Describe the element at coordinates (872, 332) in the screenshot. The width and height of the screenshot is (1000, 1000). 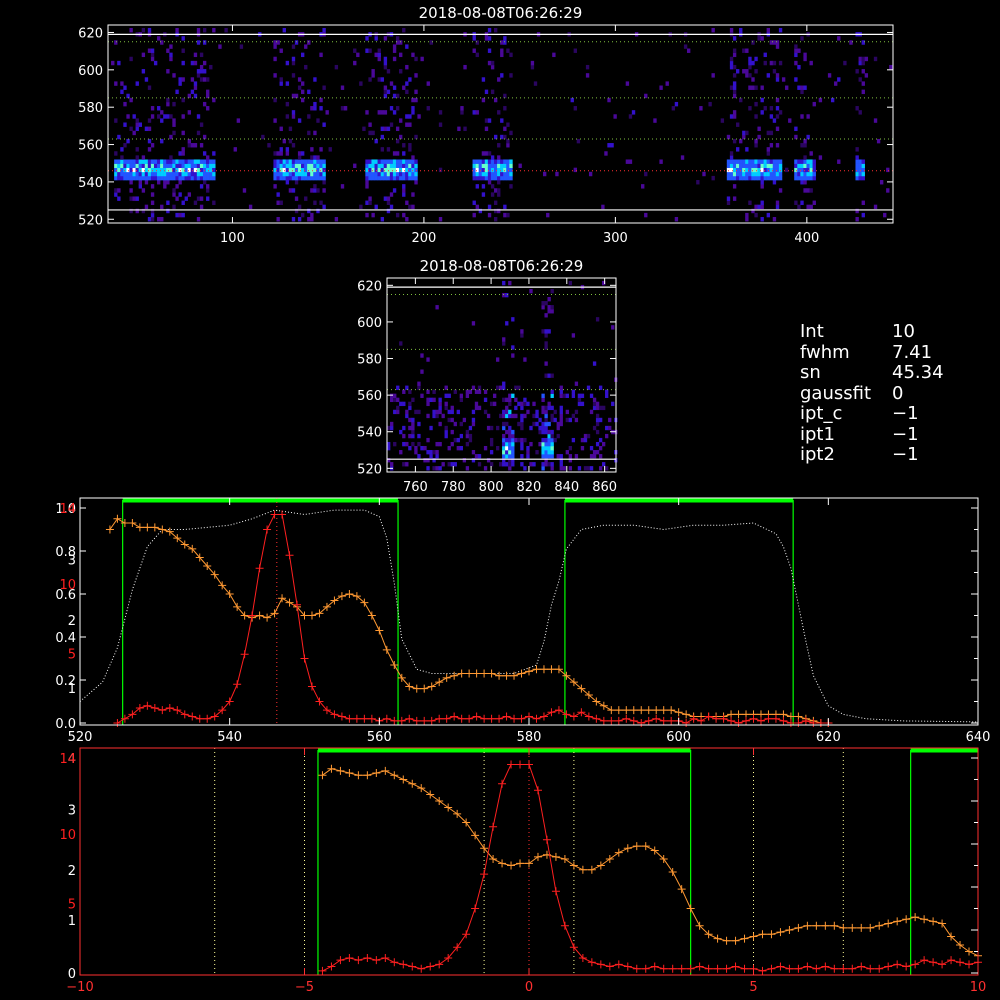
I see `info-row: Int 10` at that location.